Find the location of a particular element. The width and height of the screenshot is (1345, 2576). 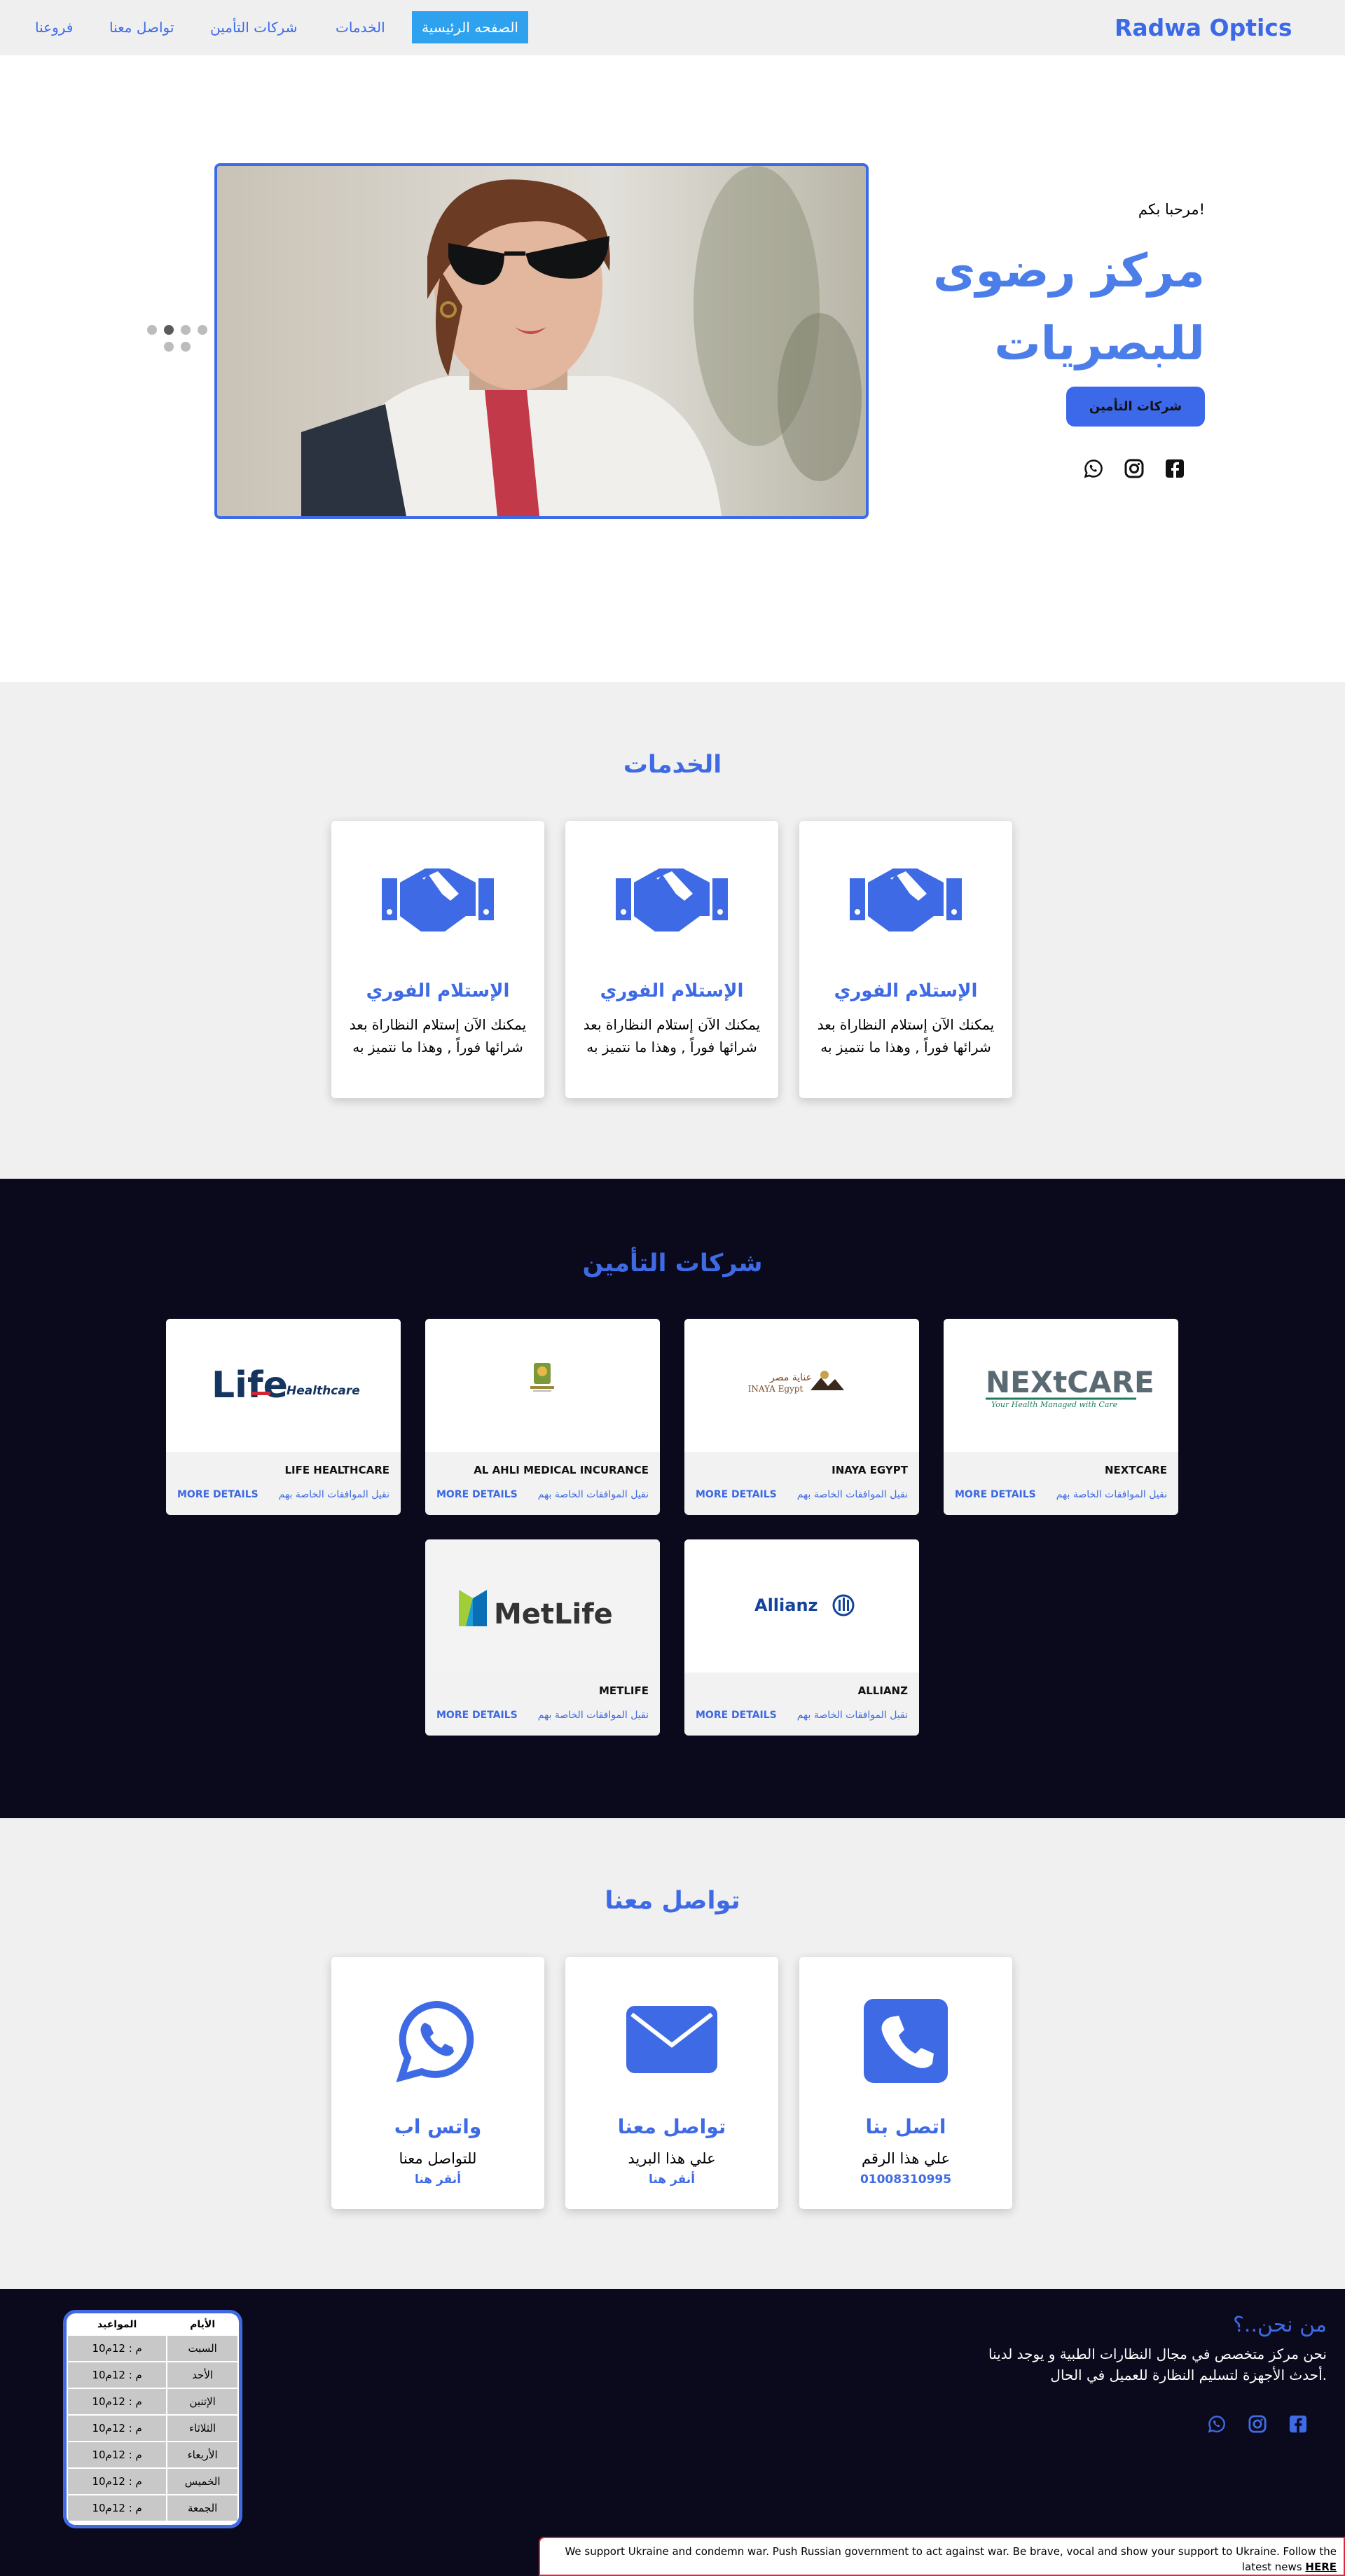

hours-day: الخميس is located at coordinates (202, 2481).